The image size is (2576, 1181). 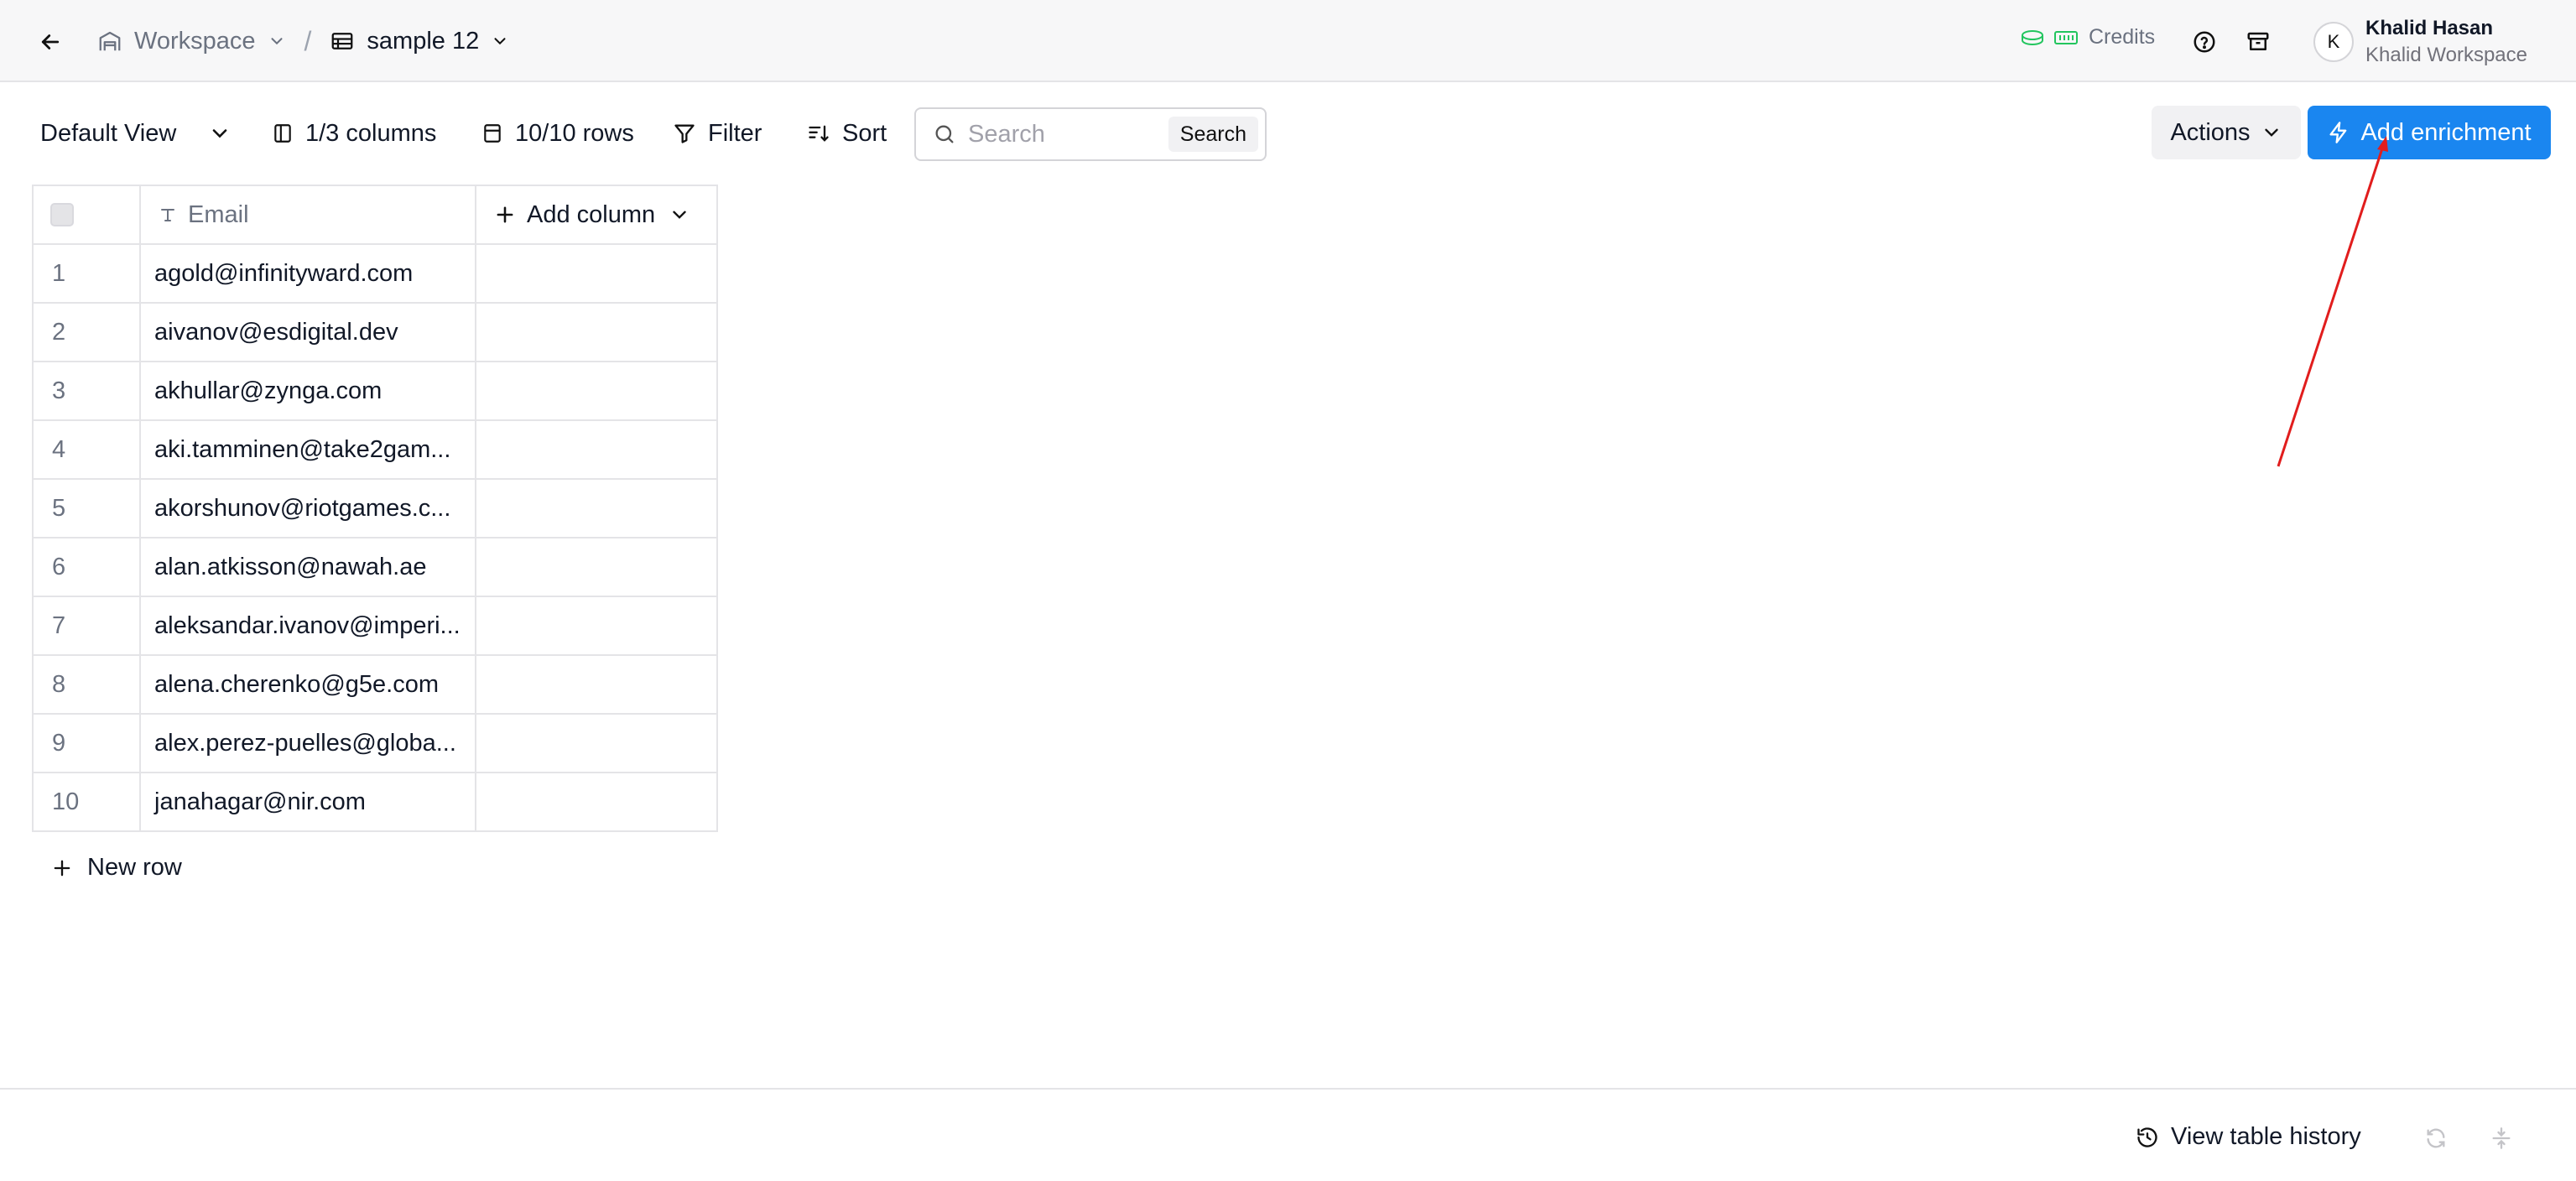 What do you see at coordinates (218, 214) in the screenshot?
I see `column-header-email-label: Email` at bounding box center [218, 214].